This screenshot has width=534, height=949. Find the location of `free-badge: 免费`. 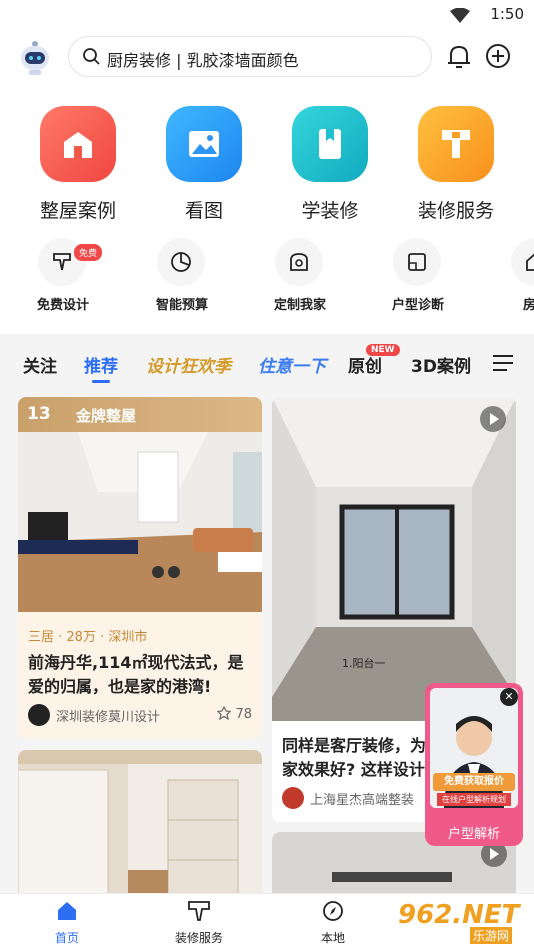

free-badge: 免费 is located at coordinates (88, 252).